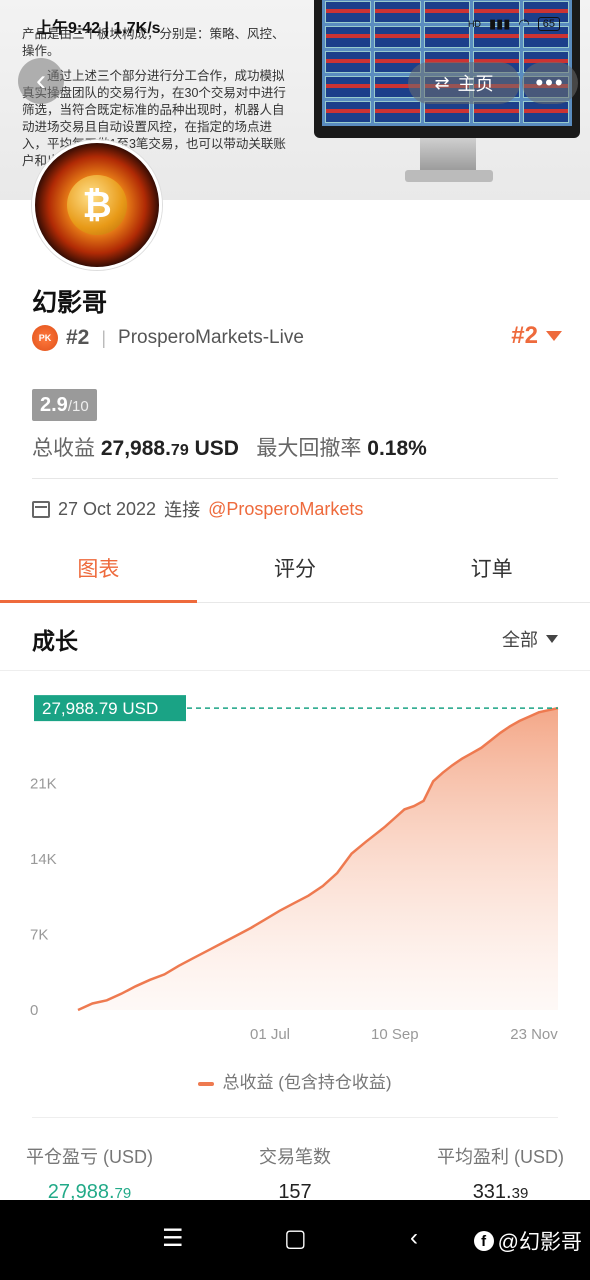  Describe the element at coordinates (474, 24) in the screenshot. I see `hd-icon: HD` at that location.